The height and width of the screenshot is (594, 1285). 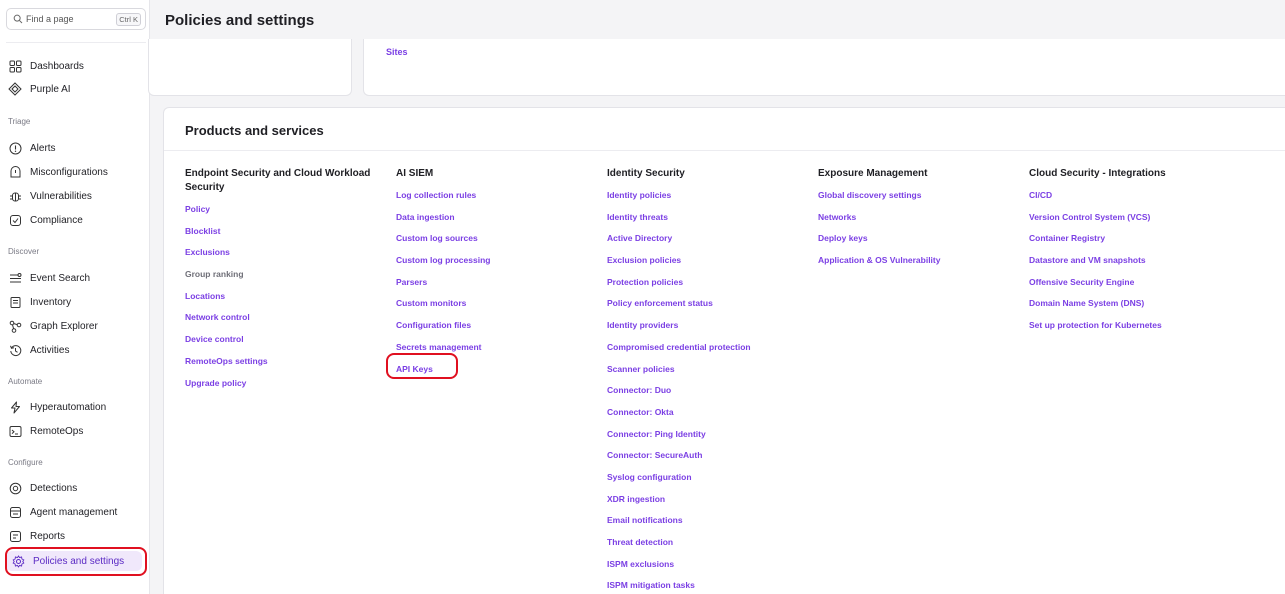 What do you see at coordinates (707, 261) in the screenshot?
I see `settings-link-exclusion-policies: Exclusion policies` at bounding box center [707, 261].